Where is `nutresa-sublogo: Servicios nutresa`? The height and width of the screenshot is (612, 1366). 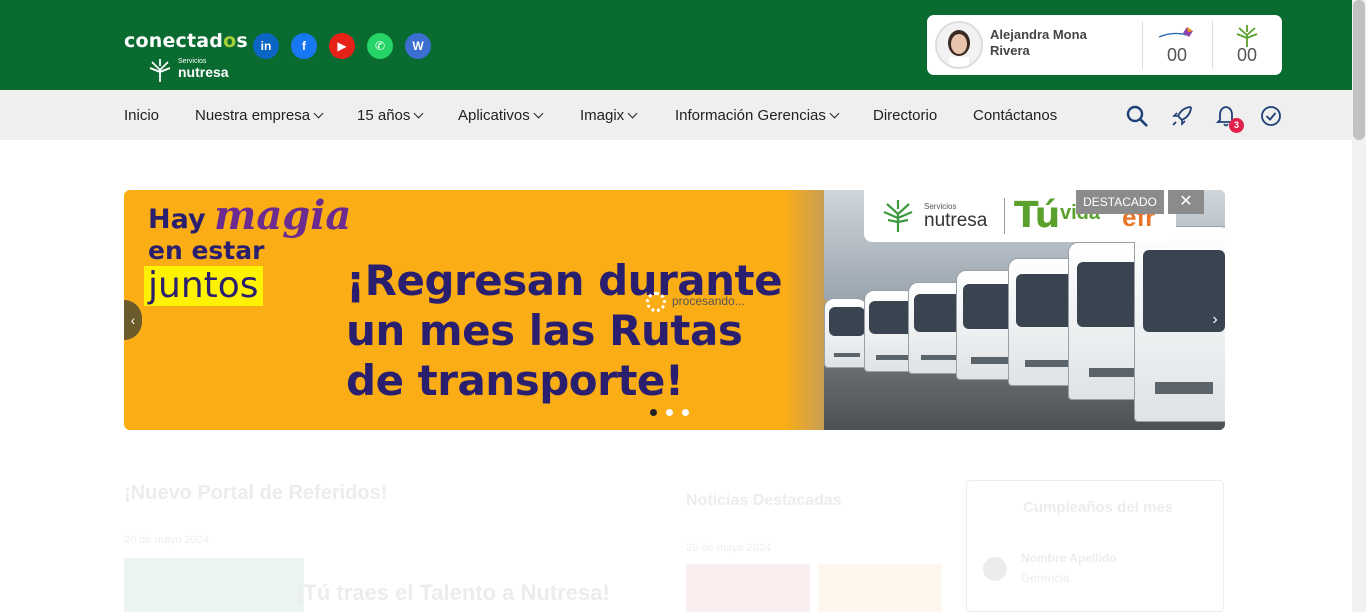 nutresa-sublogo: Servicios nutresa is located at coordinates (201, 71).